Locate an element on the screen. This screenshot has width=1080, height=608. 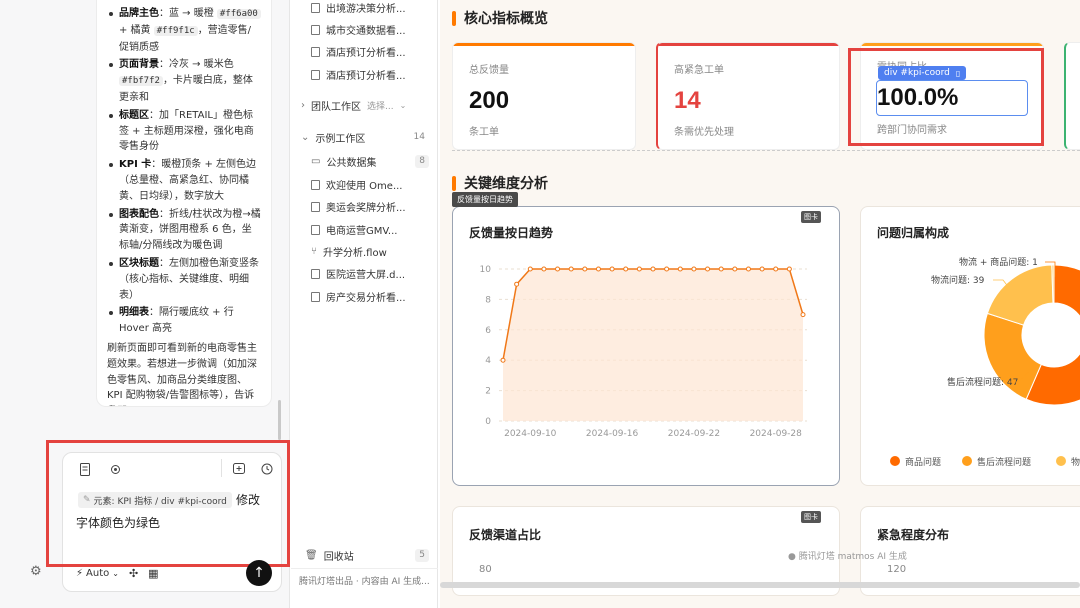
kpi-value: 200 is located at coordinates (489, 100).